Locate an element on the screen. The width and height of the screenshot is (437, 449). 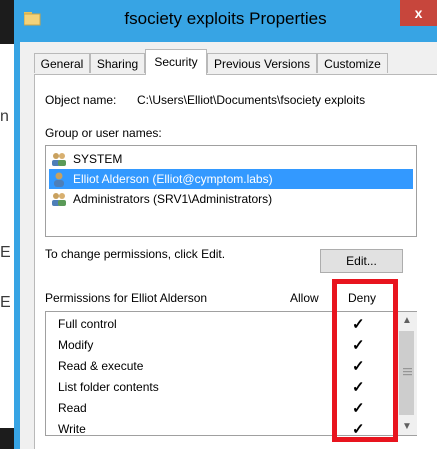
allow-column-header: Allow is located at coordinates (304, 298).